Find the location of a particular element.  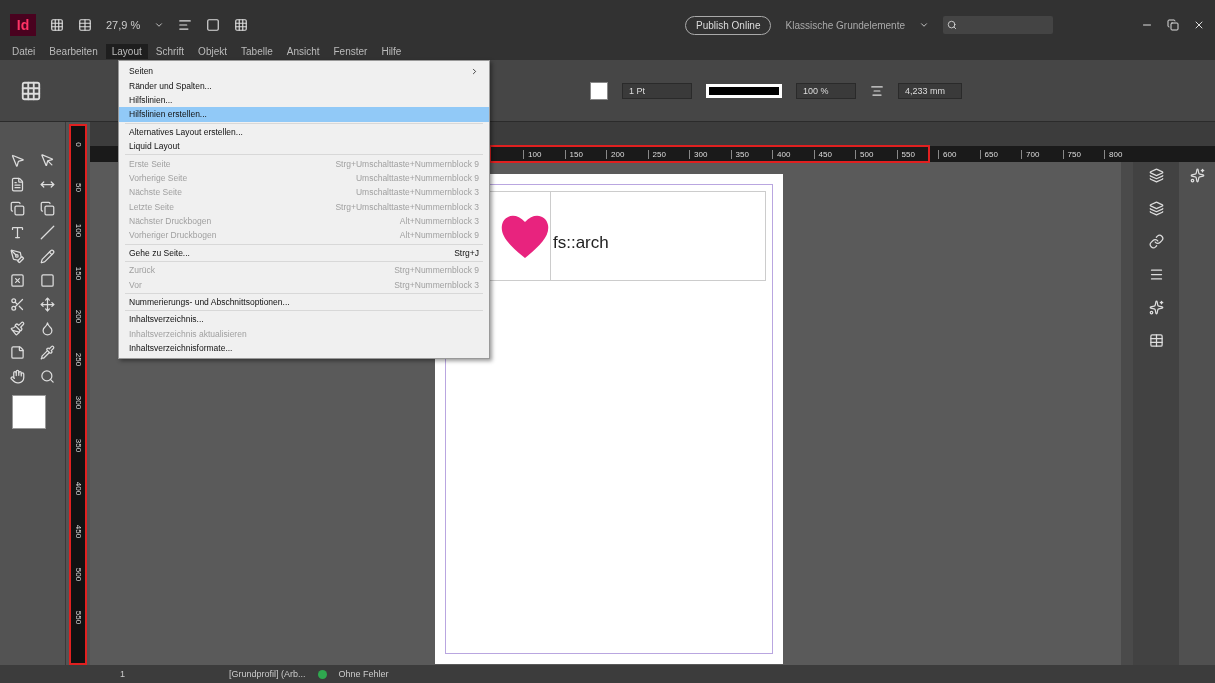

menu-item: Layout is located at coordinates (126, 51).